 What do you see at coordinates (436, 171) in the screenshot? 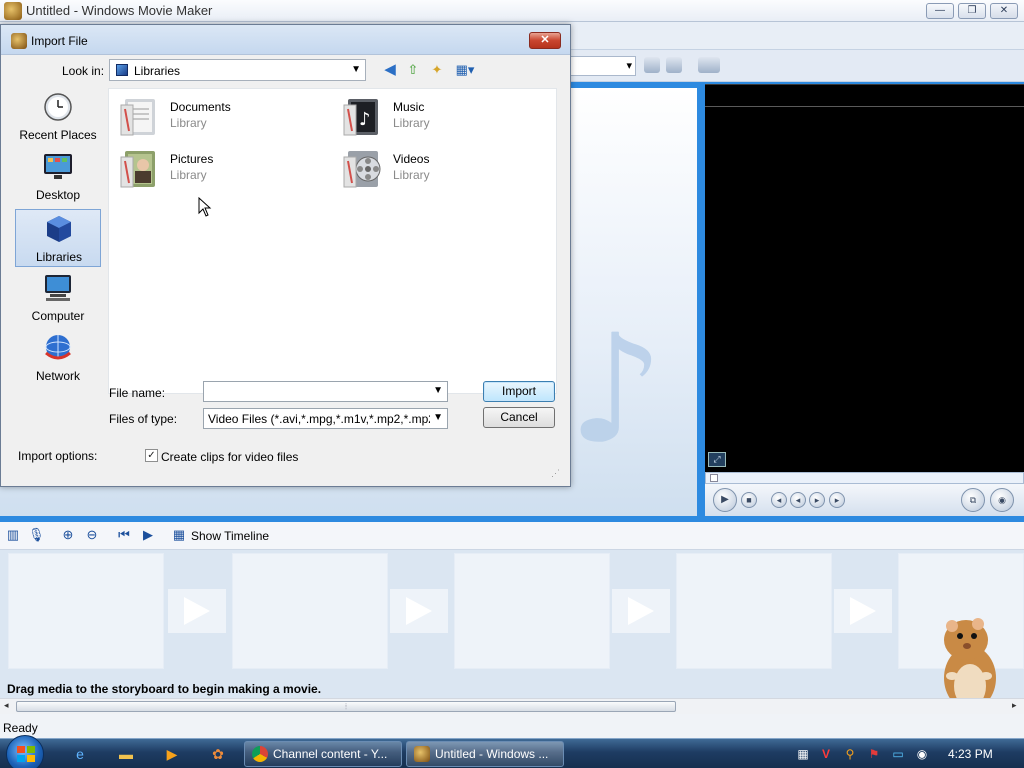
I see `library-item-videos: Videos Library` at bounding box center [436, 171].